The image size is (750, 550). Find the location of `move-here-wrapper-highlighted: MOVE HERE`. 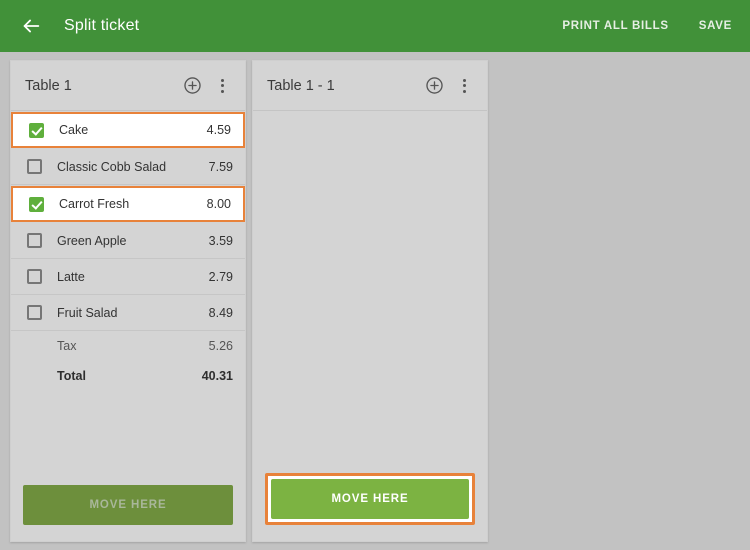

move-here-wrapper-highlighted: MOVE HERE is located at coordinates (370, 499).